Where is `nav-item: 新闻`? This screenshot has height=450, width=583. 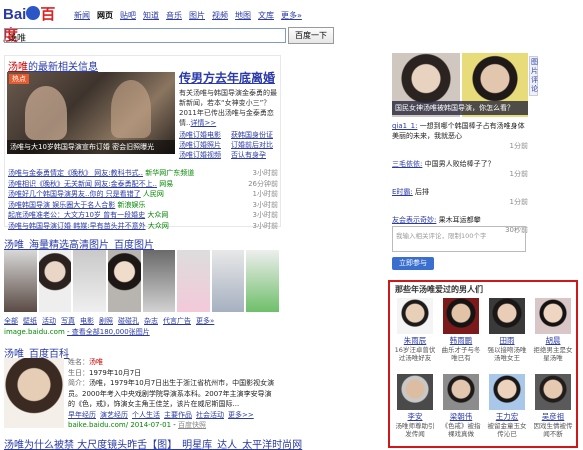 nav-item: 新闻 is located at coordinates (82, 15).